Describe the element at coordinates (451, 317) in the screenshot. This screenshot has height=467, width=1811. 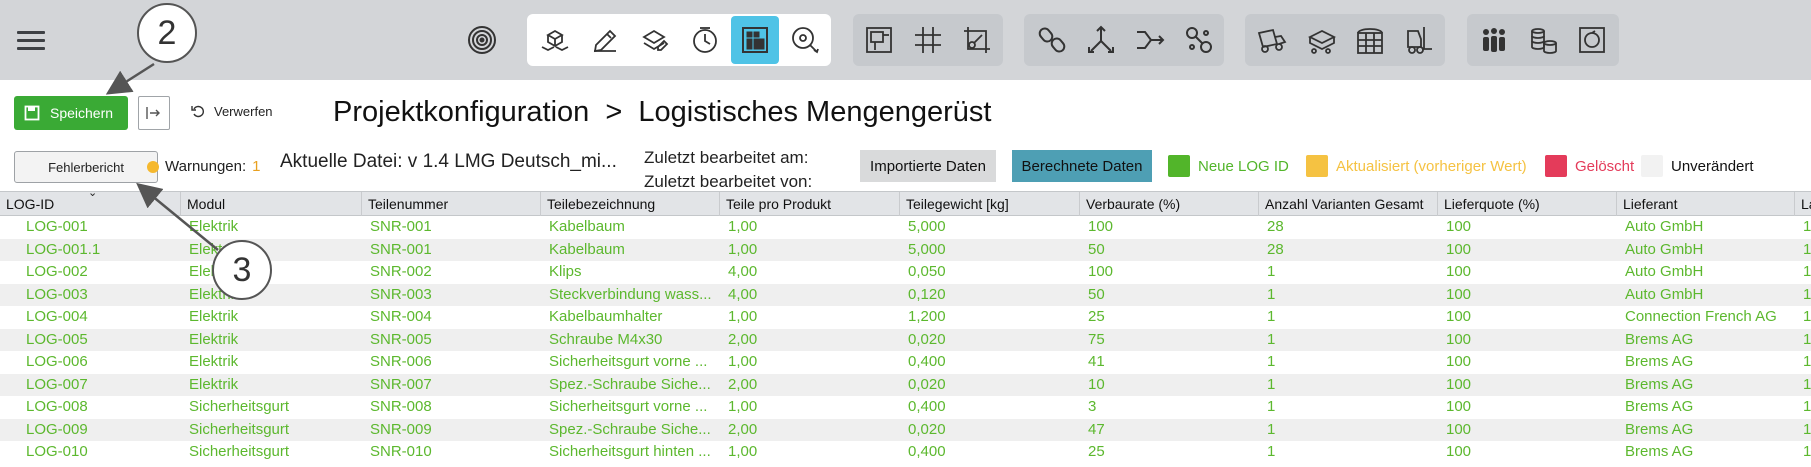
I see `cell-col-teilenummer: SNR-004` at that location.